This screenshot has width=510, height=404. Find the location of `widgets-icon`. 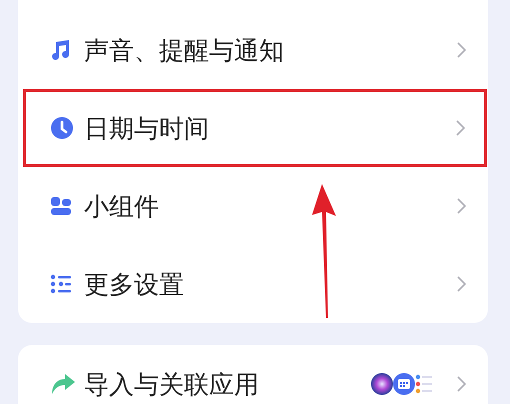

widgets-icon is located at coordinates (61, 206).